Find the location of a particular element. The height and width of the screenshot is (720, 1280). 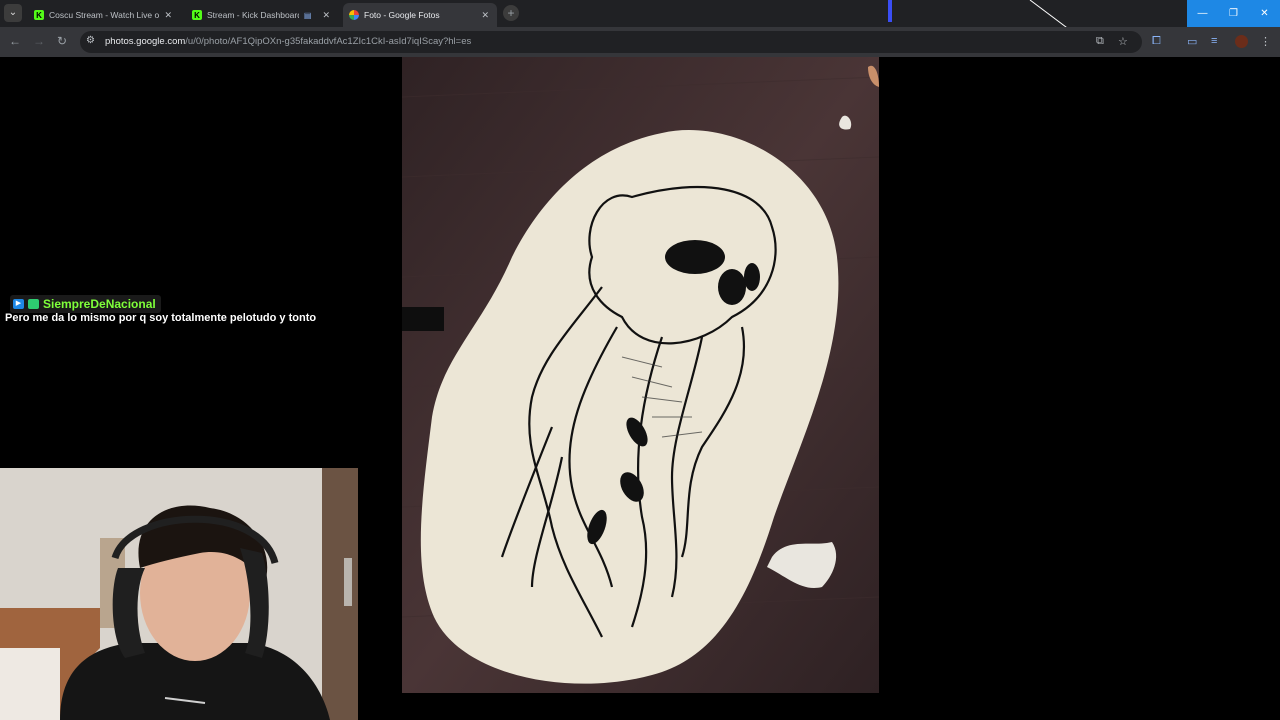

window-controls: — ❐ ✕ is located at coordinates (1233, 13).